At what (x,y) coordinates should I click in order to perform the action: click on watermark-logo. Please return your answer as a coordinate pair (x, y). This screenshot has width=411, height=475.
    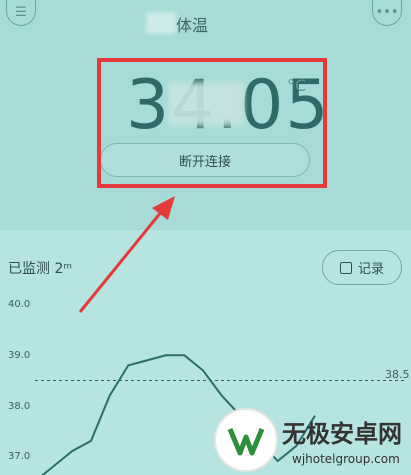
    Looking at the image, I should click on (246, 440).